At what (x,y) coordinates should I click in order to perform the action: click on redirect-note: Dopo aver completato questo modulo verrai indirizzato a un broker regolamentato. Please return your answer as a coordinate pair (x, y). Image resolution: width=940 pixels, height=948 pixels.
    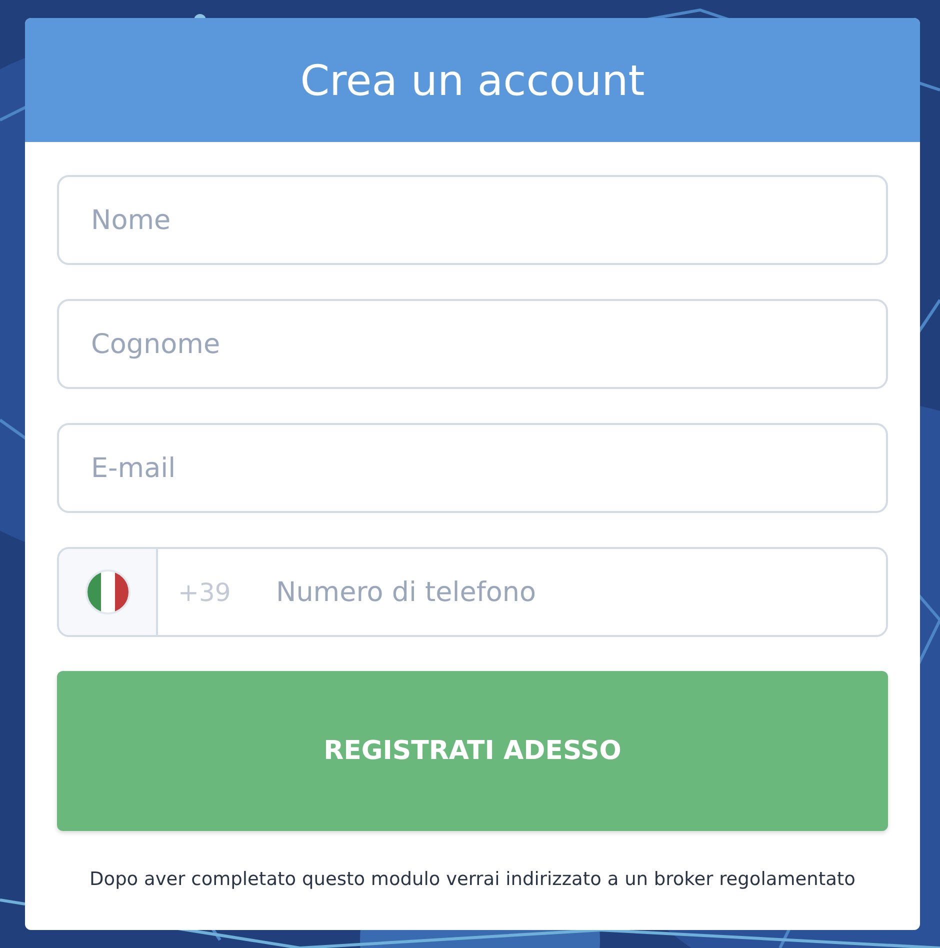
    Looking at the image, I should click on (472, 879).